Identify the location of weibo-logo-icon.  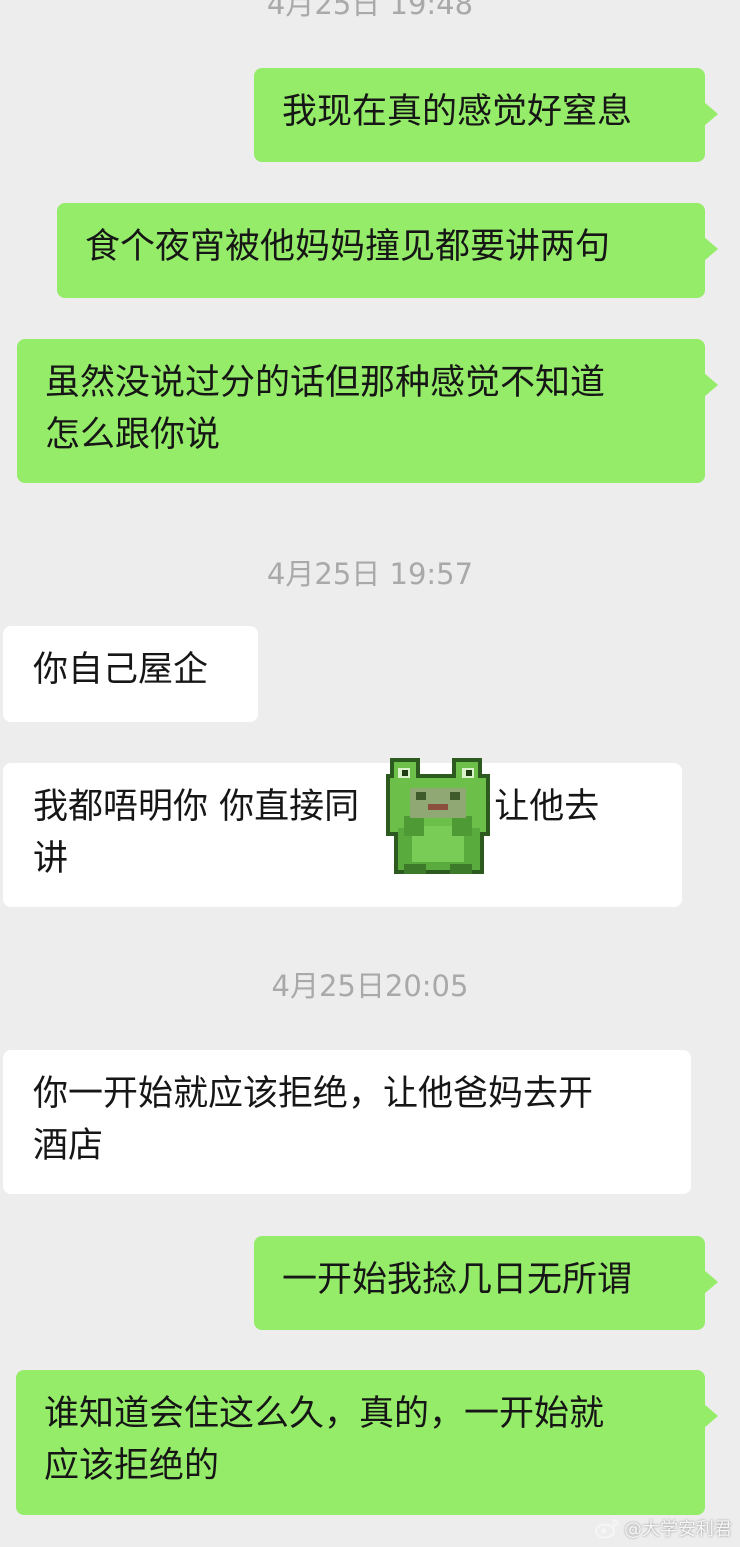
(607, 1529).